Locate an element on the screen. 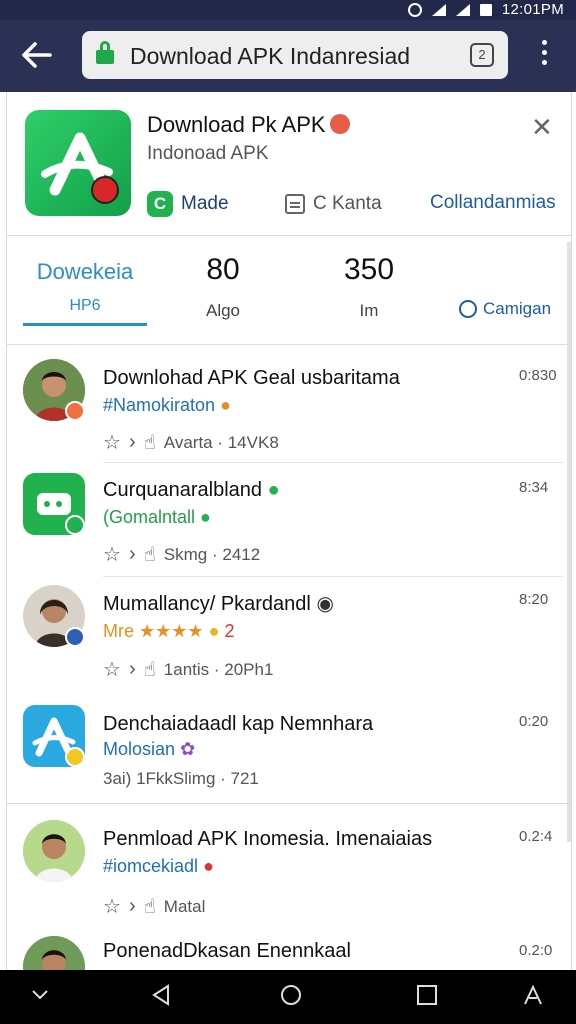 The image size is (576, 1024). item-meta: ☆ › ☝ Avarta · 14VK8 is located at coordinates (191, 442).